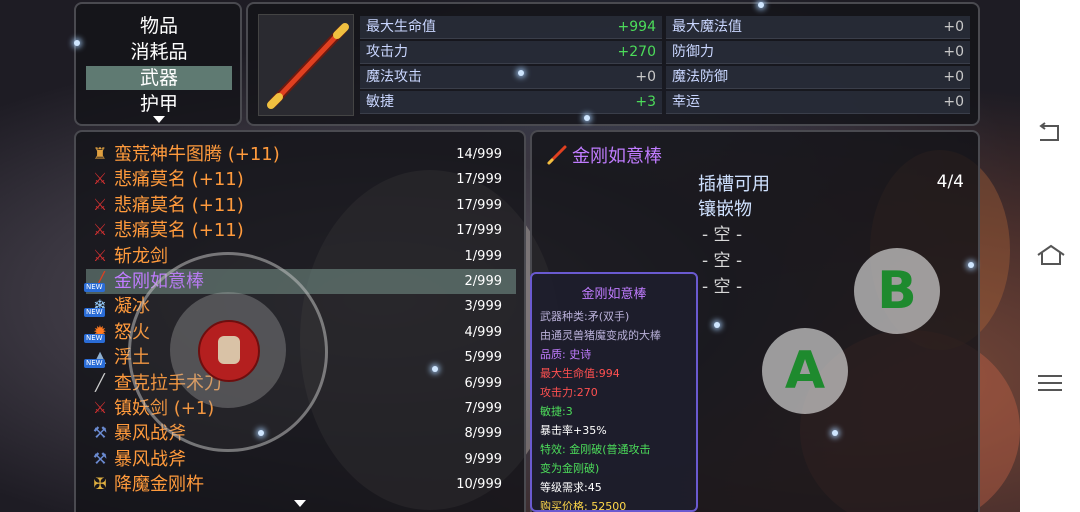 The height and width of the screenshot is (512, 1080). I want to click on totem-icon: ♜, so click(100, 153).